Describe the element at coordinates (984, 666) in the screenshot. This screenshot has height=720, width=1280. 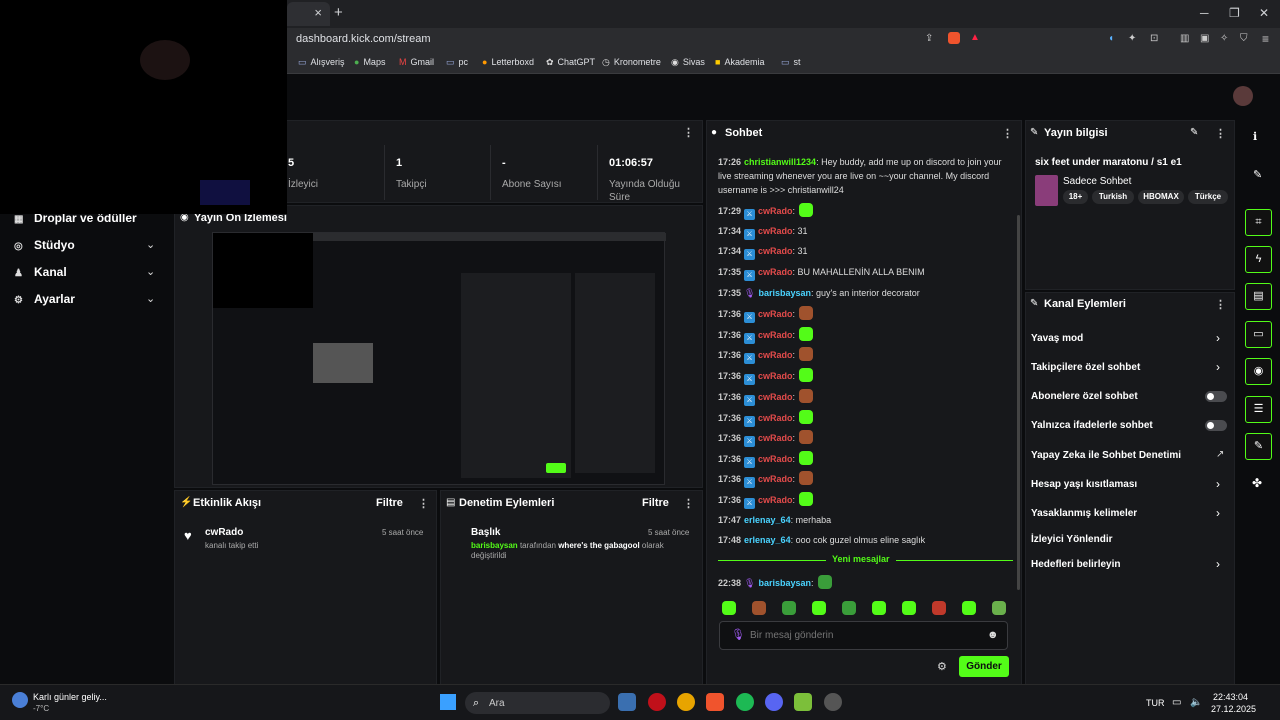
I see `send-button: Gönder` at that location.